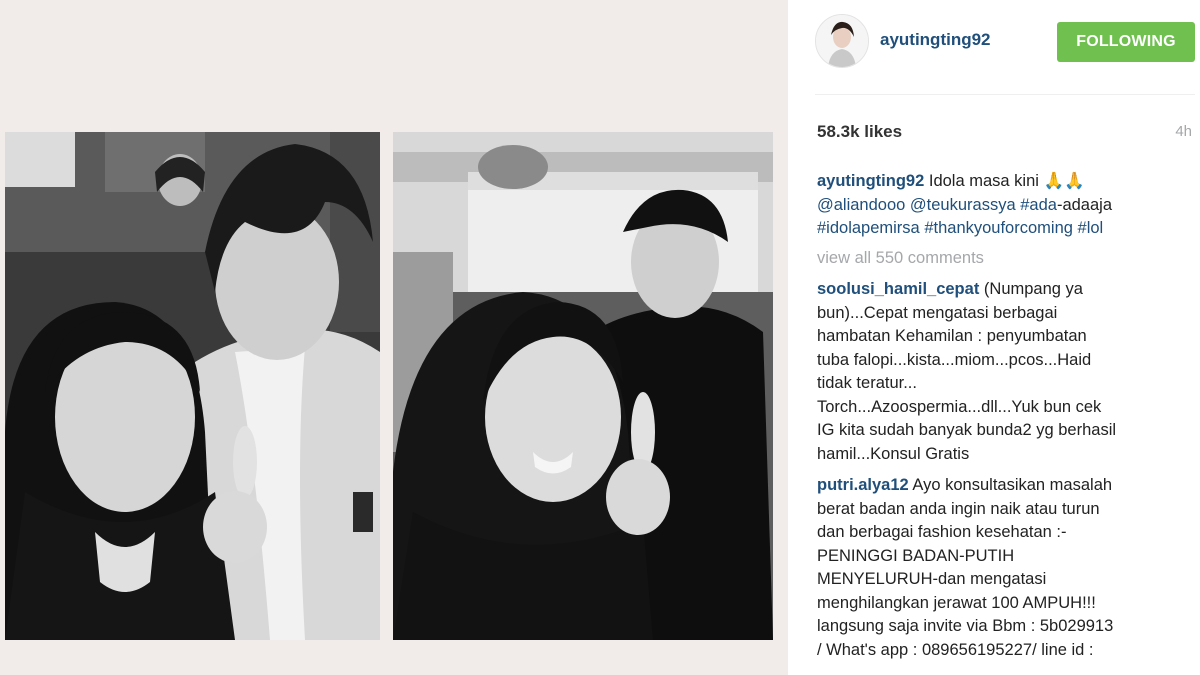 The width and height of the screenshot is (1200, 675). Describe the element at coordinates (954, 359) in the screenshot. I see `comment-line: tuba falopi...kista...miom...pcos...Haid` at that location.